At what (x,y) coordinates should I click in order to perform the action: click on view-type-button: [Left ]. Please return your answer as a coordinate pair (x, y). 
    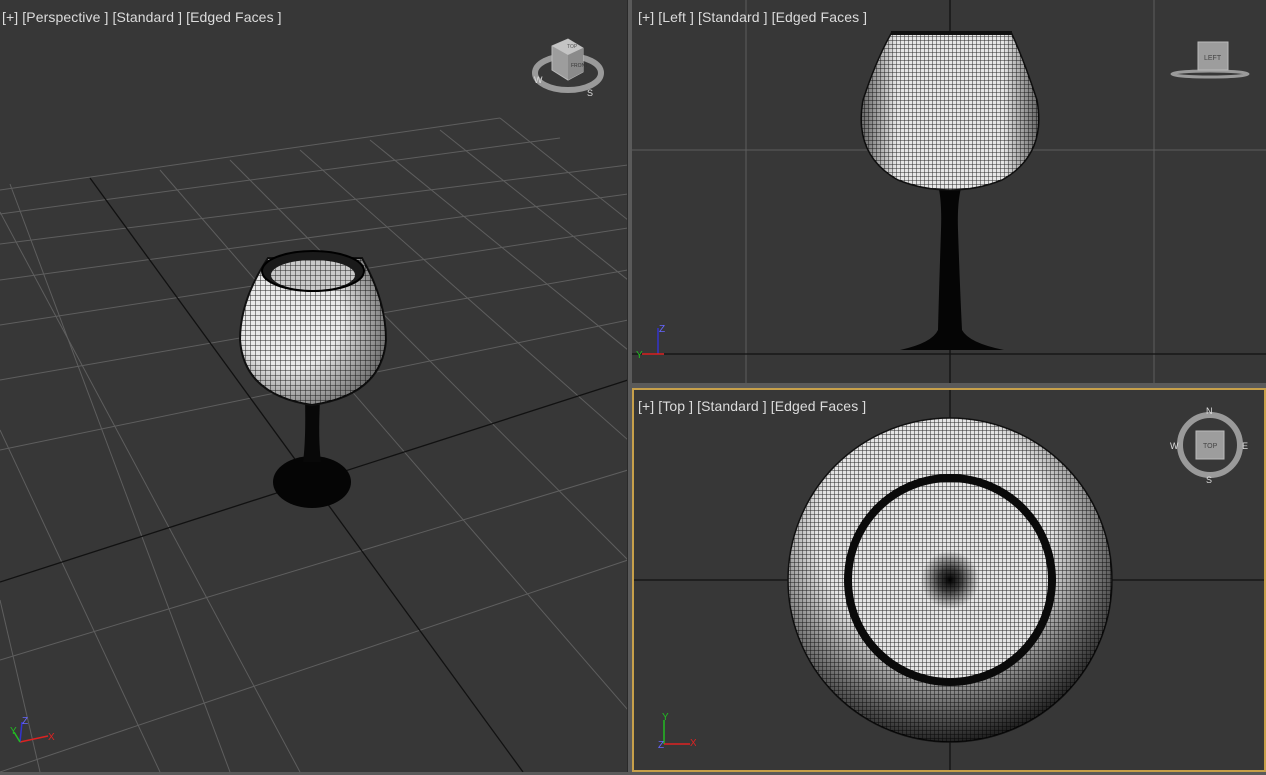
    Looking at the image, I should click on (676, 17).